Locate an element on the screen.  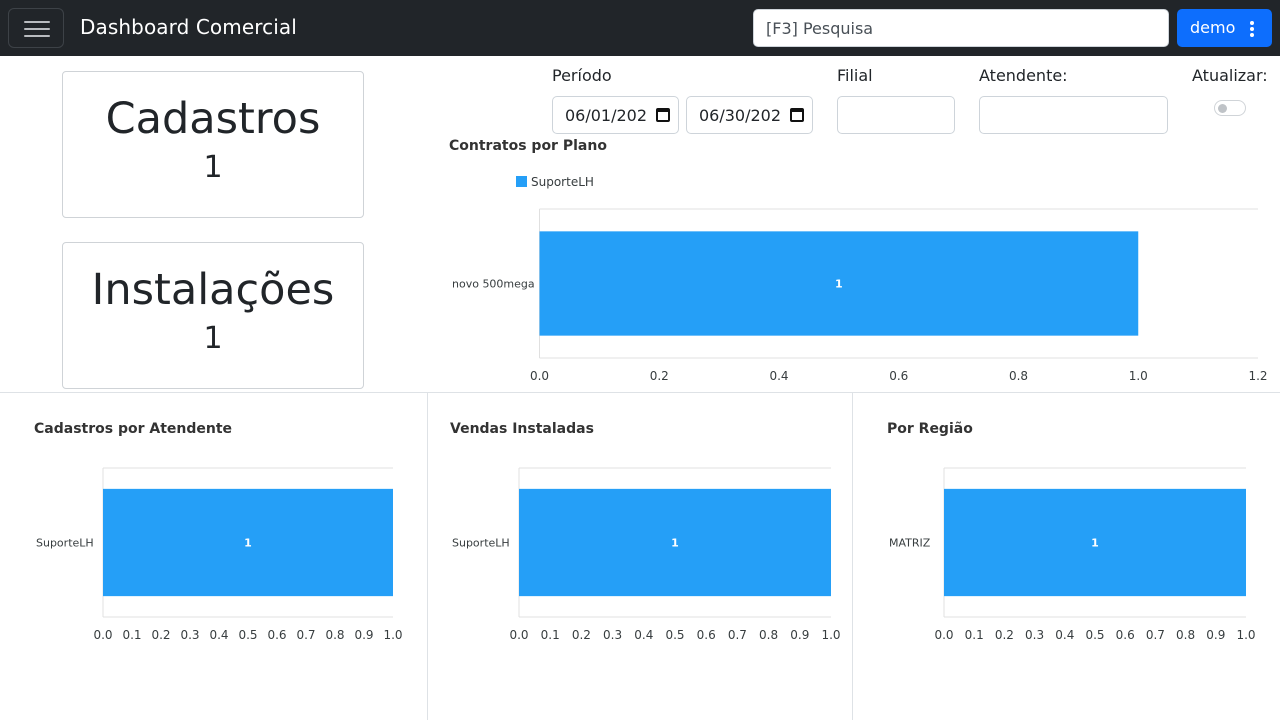
card-title: Cadastros is located at coordinates (213, 119).